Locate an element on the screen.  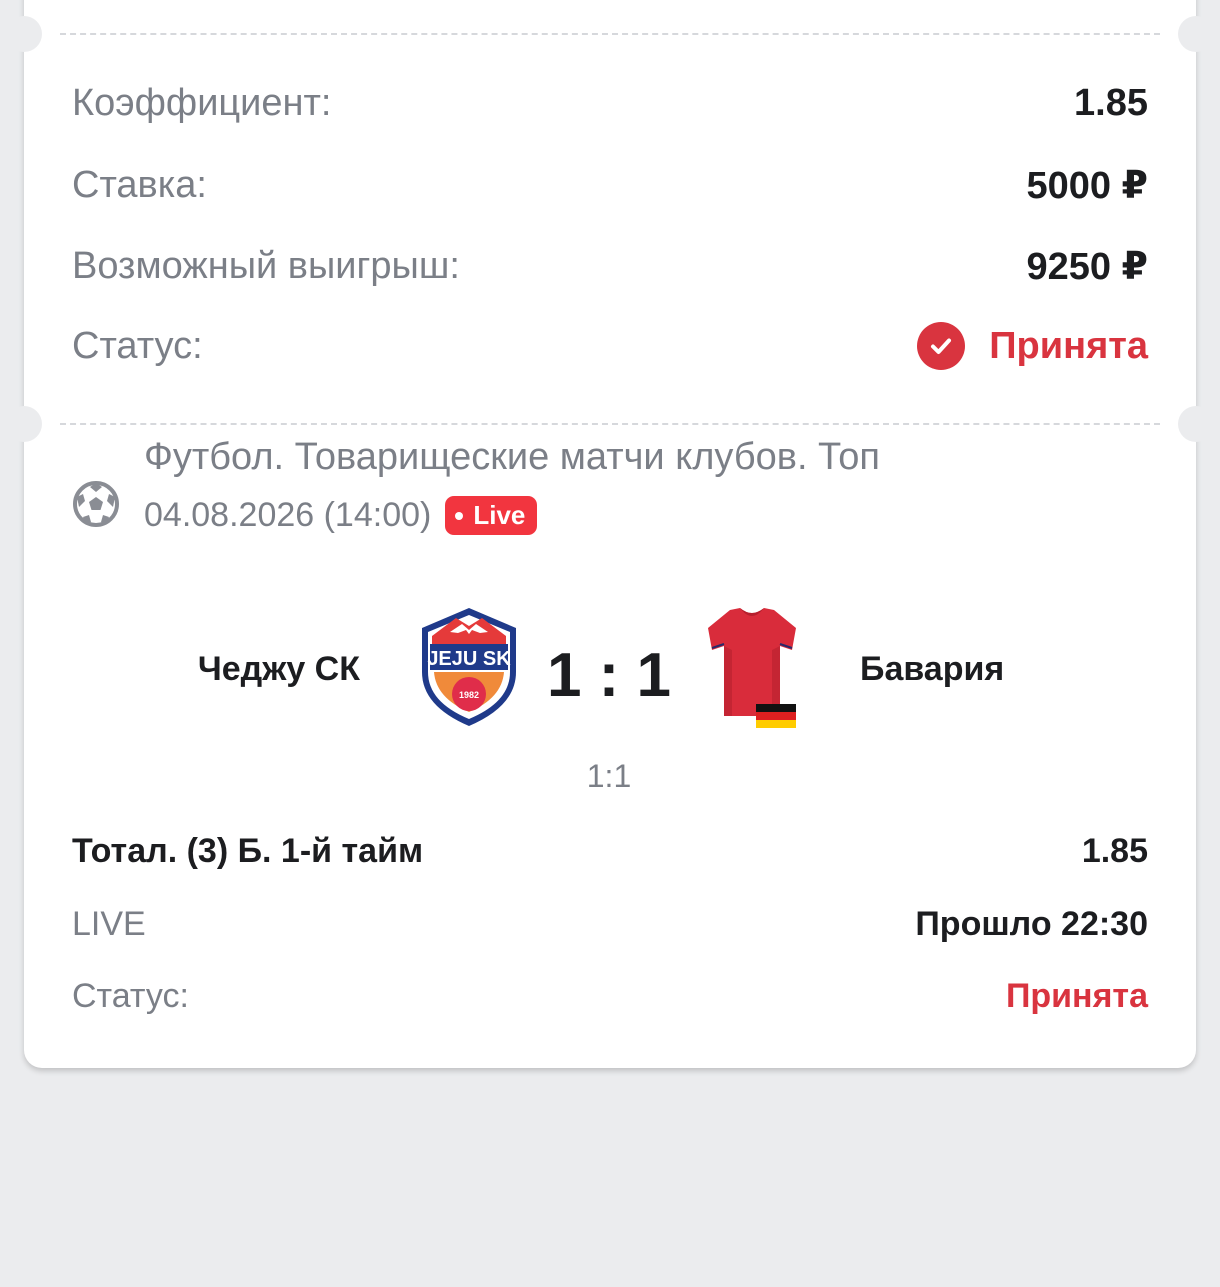
stake-value: 5000 ₽ is located at coordinates (1087, 186).